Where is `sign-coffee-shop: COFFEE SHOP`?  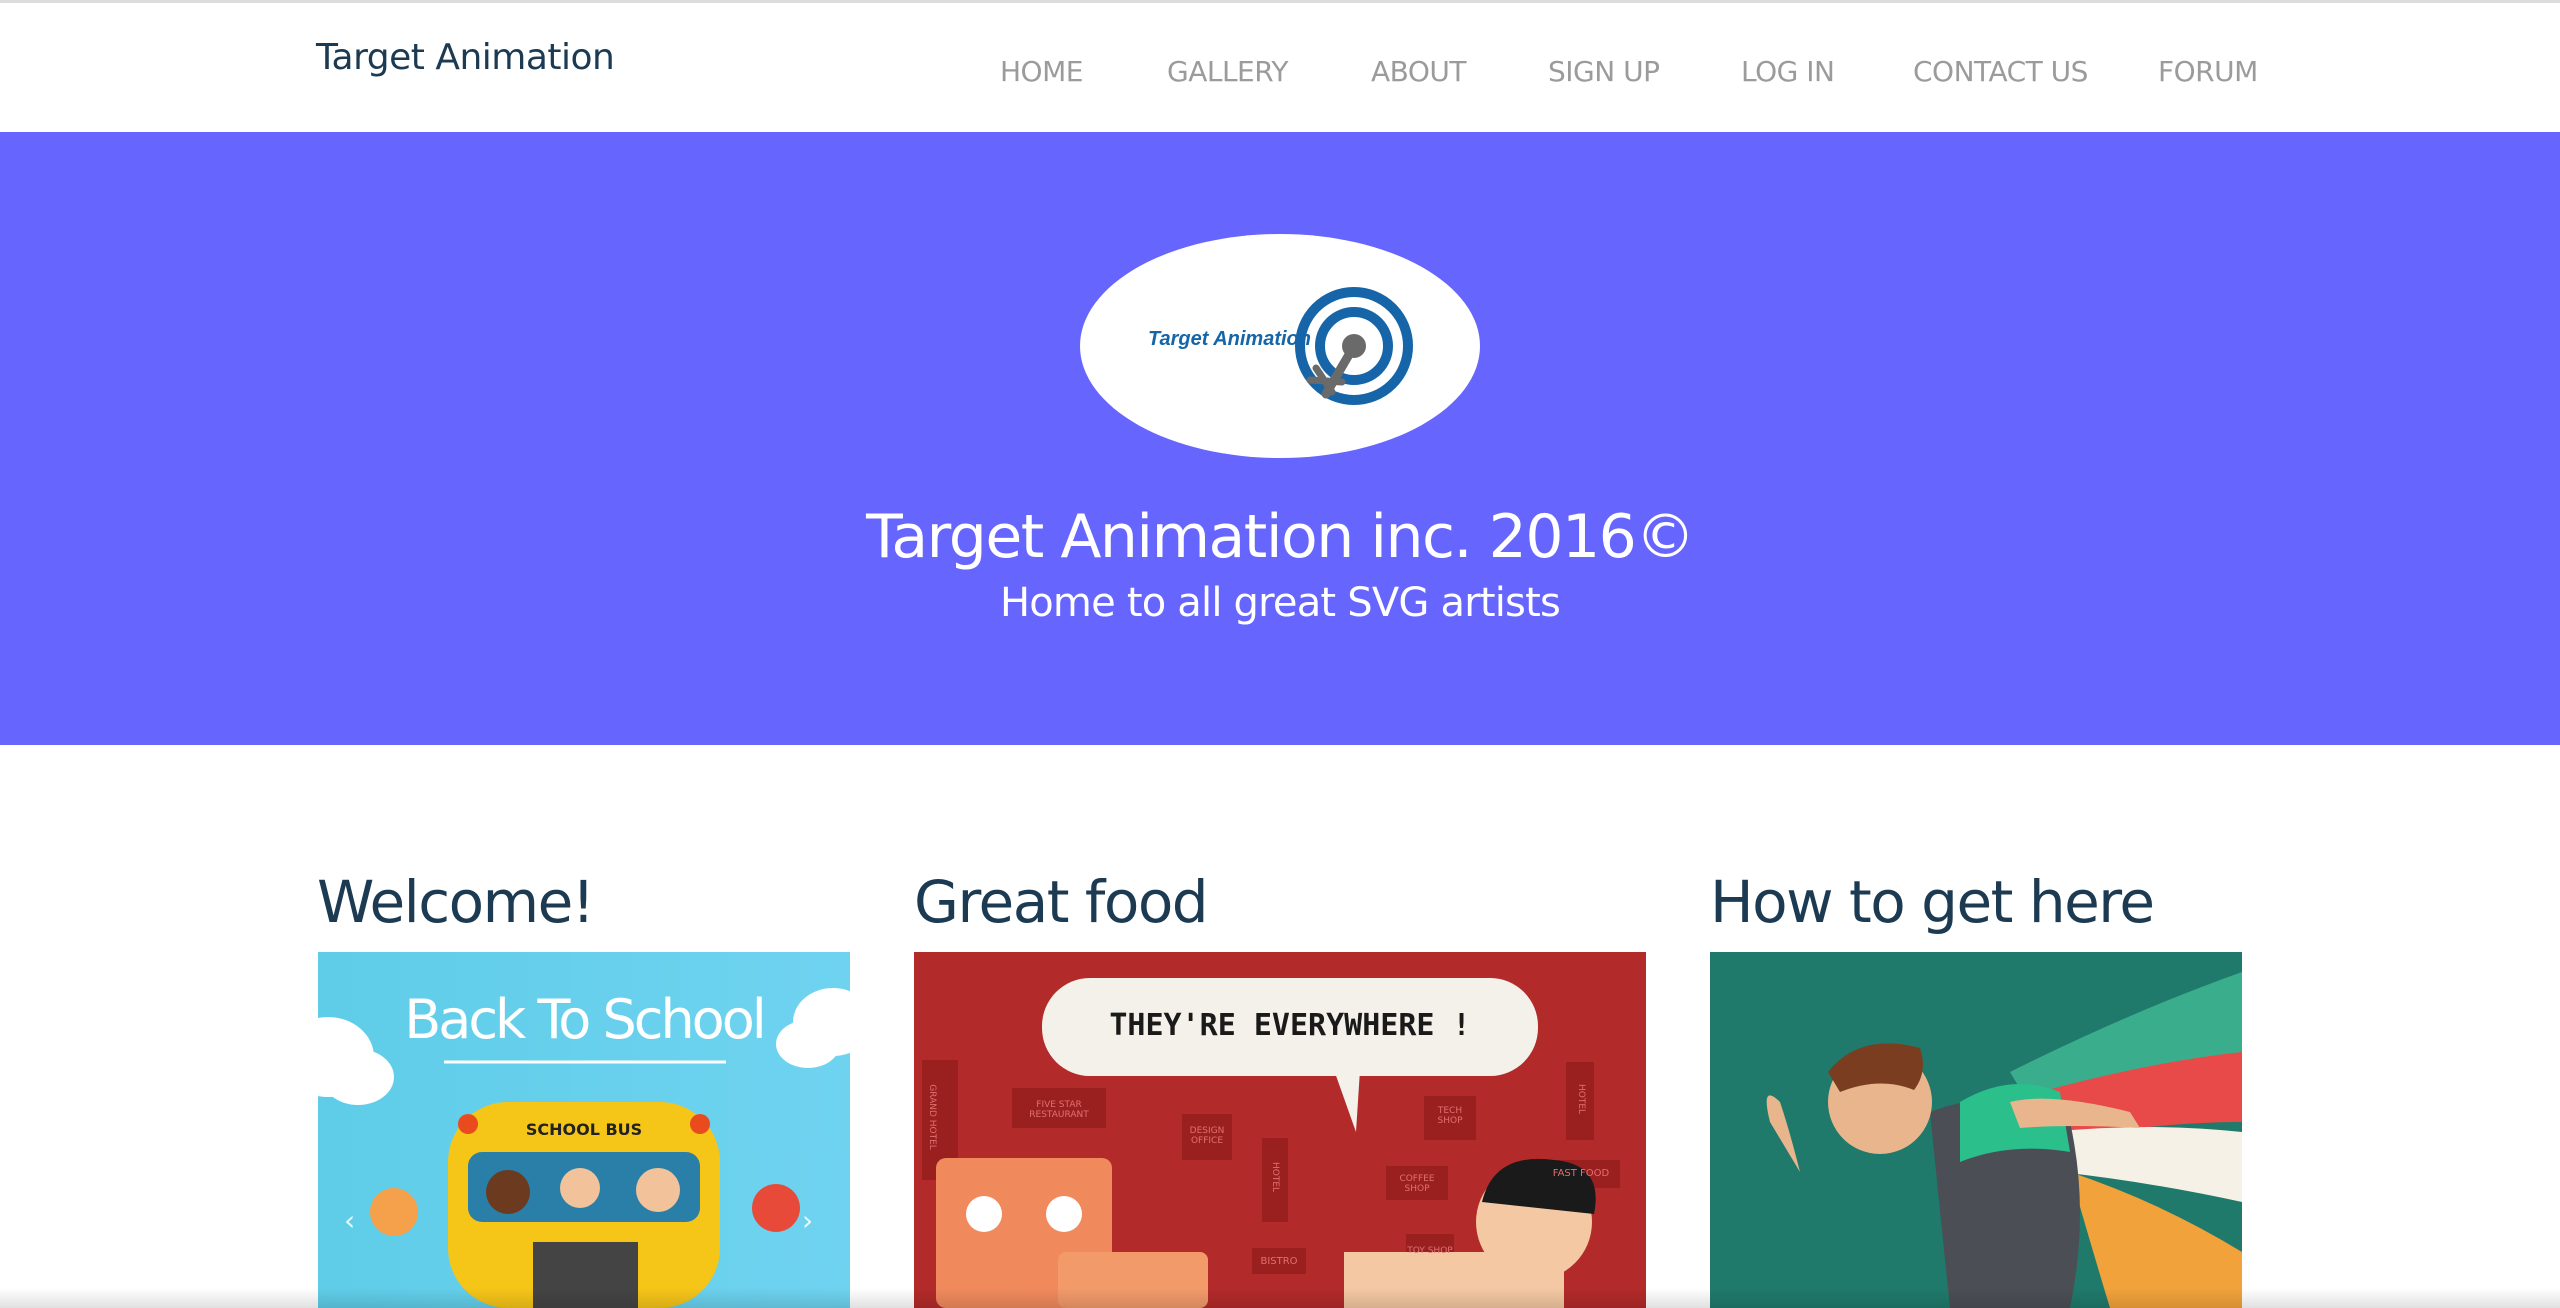 sign-coffee-shop: COFFEE SHOP is located at coordinates (1417, 1184).